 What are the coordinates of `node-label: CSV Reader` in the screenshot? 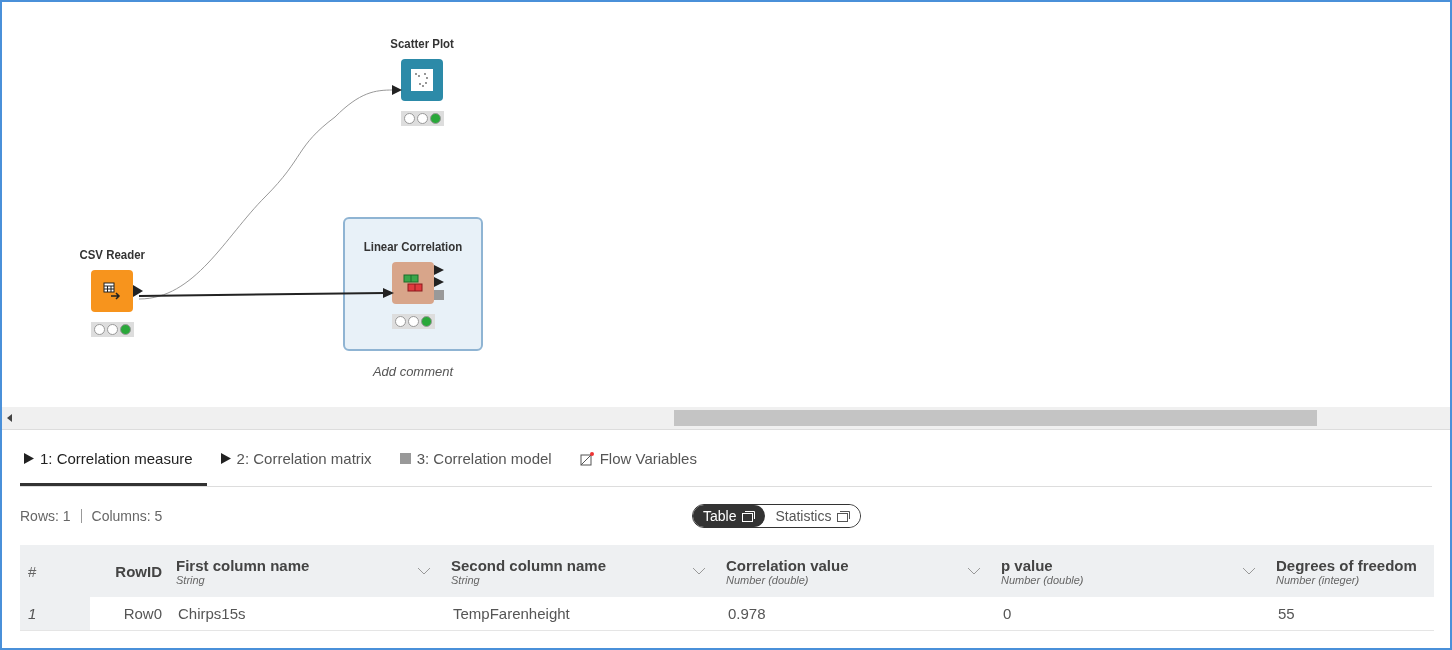 It's located at (112, 254).